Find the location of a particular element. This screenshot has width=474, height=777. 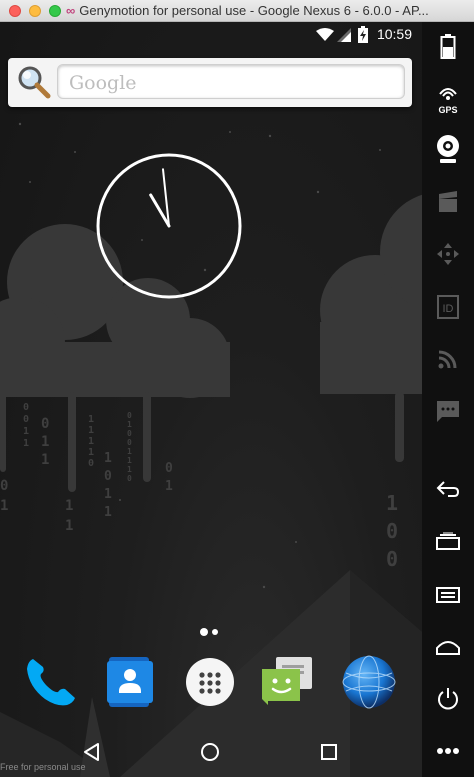

browser-app-icon is located at coordinates (369, 682).